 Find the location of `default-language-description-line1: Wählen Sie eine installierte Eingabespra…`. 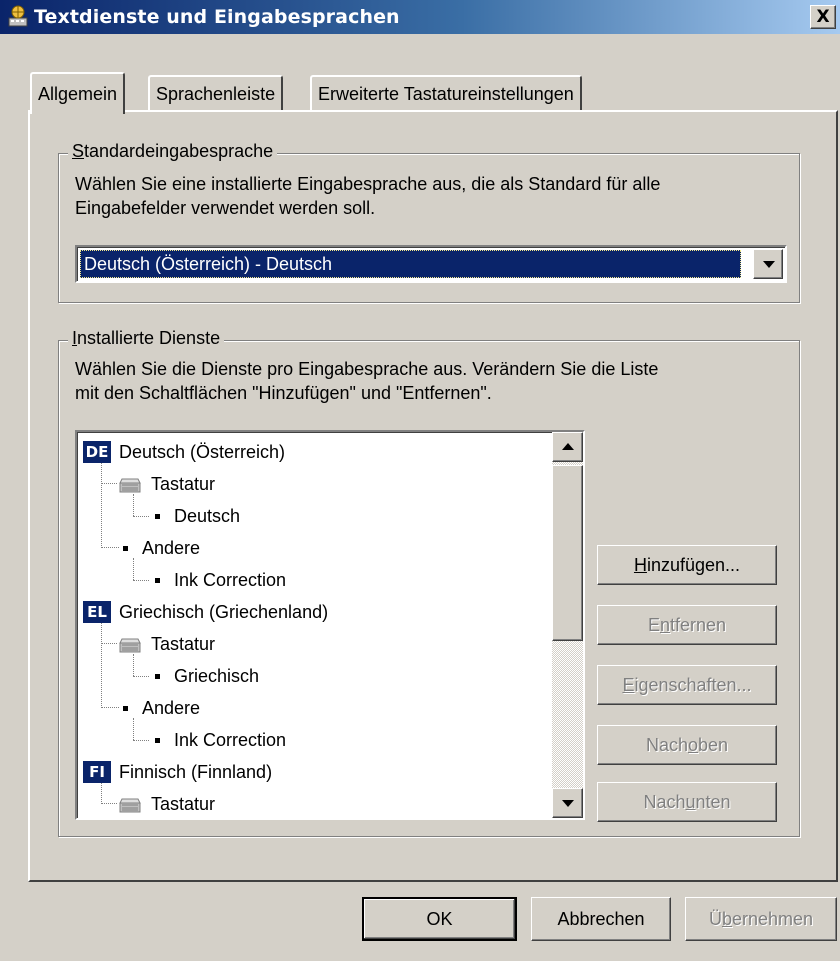

default-language-description-line1: Wählen Sie eine installierte Eingabespra… is located at coordinates (368, 184).